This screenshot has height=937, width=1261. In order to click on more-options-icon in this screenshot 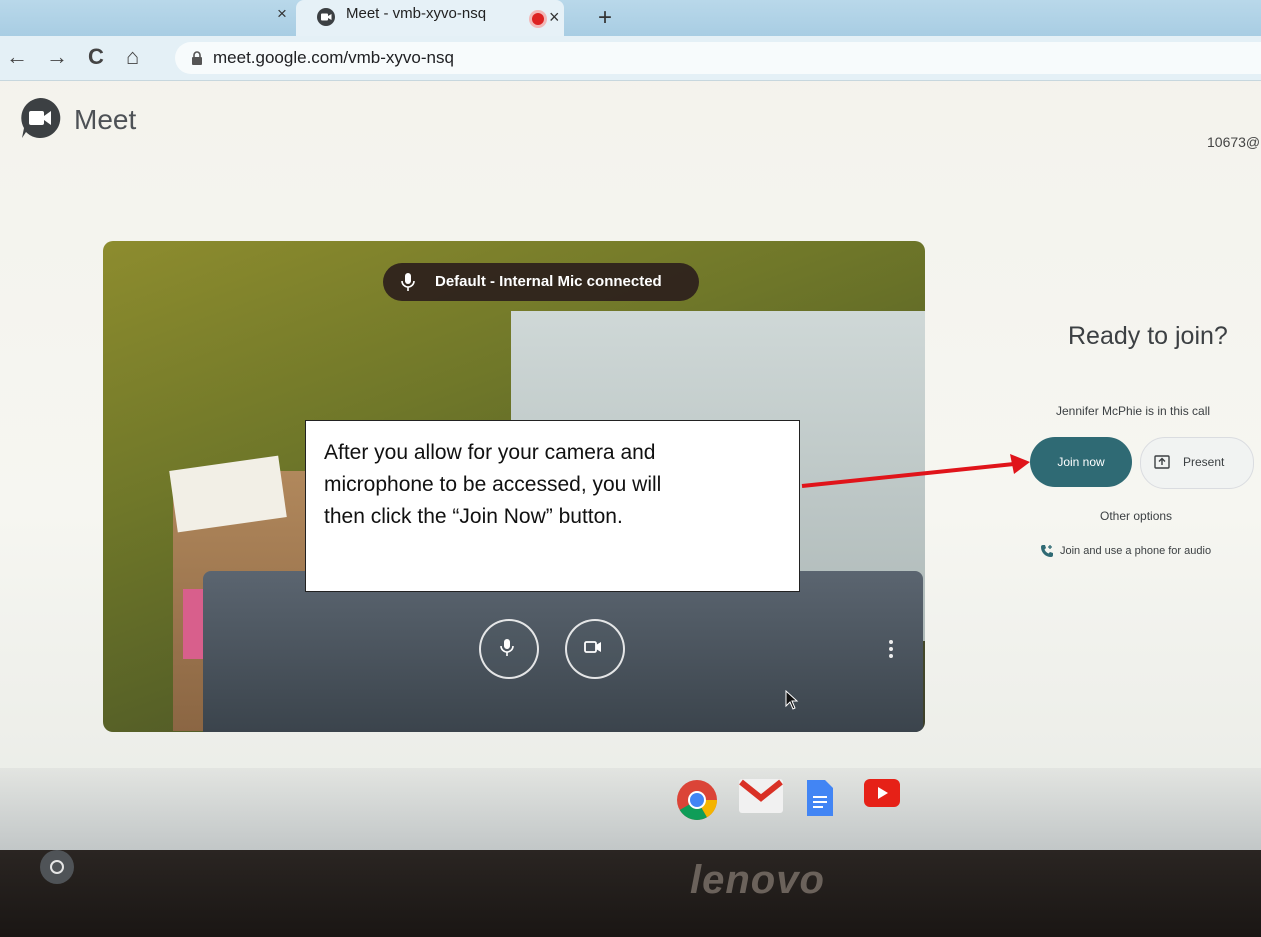, I will do `click(892, 649)`.